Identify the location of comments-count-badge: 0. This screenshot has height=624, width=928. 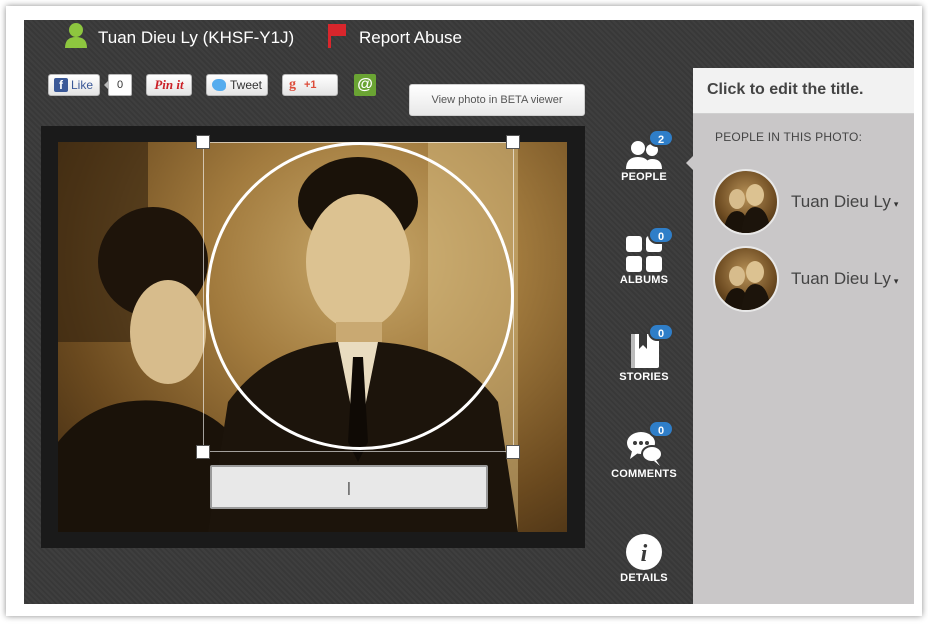
(661, 429).